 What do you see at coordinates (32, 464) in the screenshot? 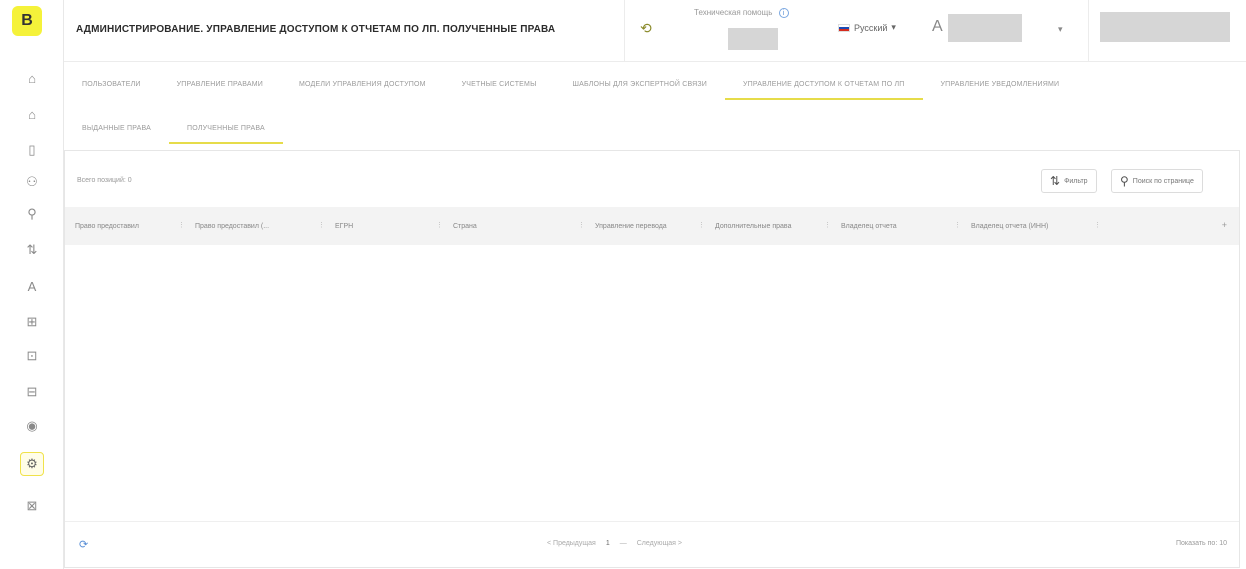
I see `settings-icon: ⚙` at bounding box center [32, 464].